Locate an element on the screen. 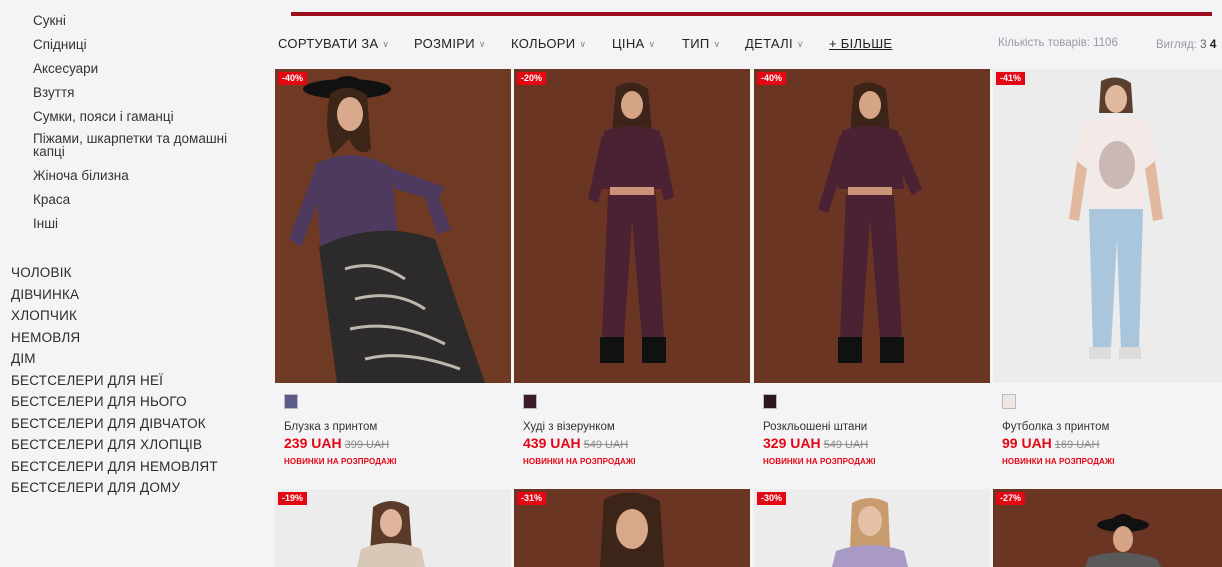 Image resolution: width=1222 pixels, height=567 pixels. product-name: Розкльошені штани is located at coordinates (815, 427).